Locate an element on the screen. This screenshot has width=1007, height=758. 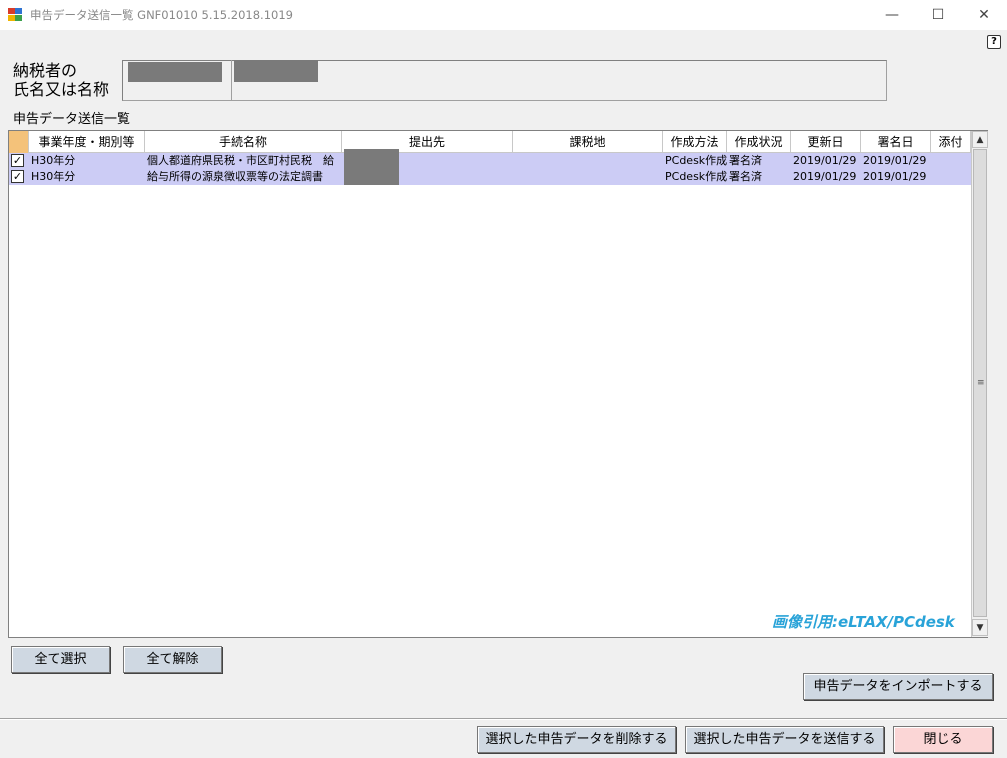
maximize-button: ☐ is located at coordinates (938, 15).